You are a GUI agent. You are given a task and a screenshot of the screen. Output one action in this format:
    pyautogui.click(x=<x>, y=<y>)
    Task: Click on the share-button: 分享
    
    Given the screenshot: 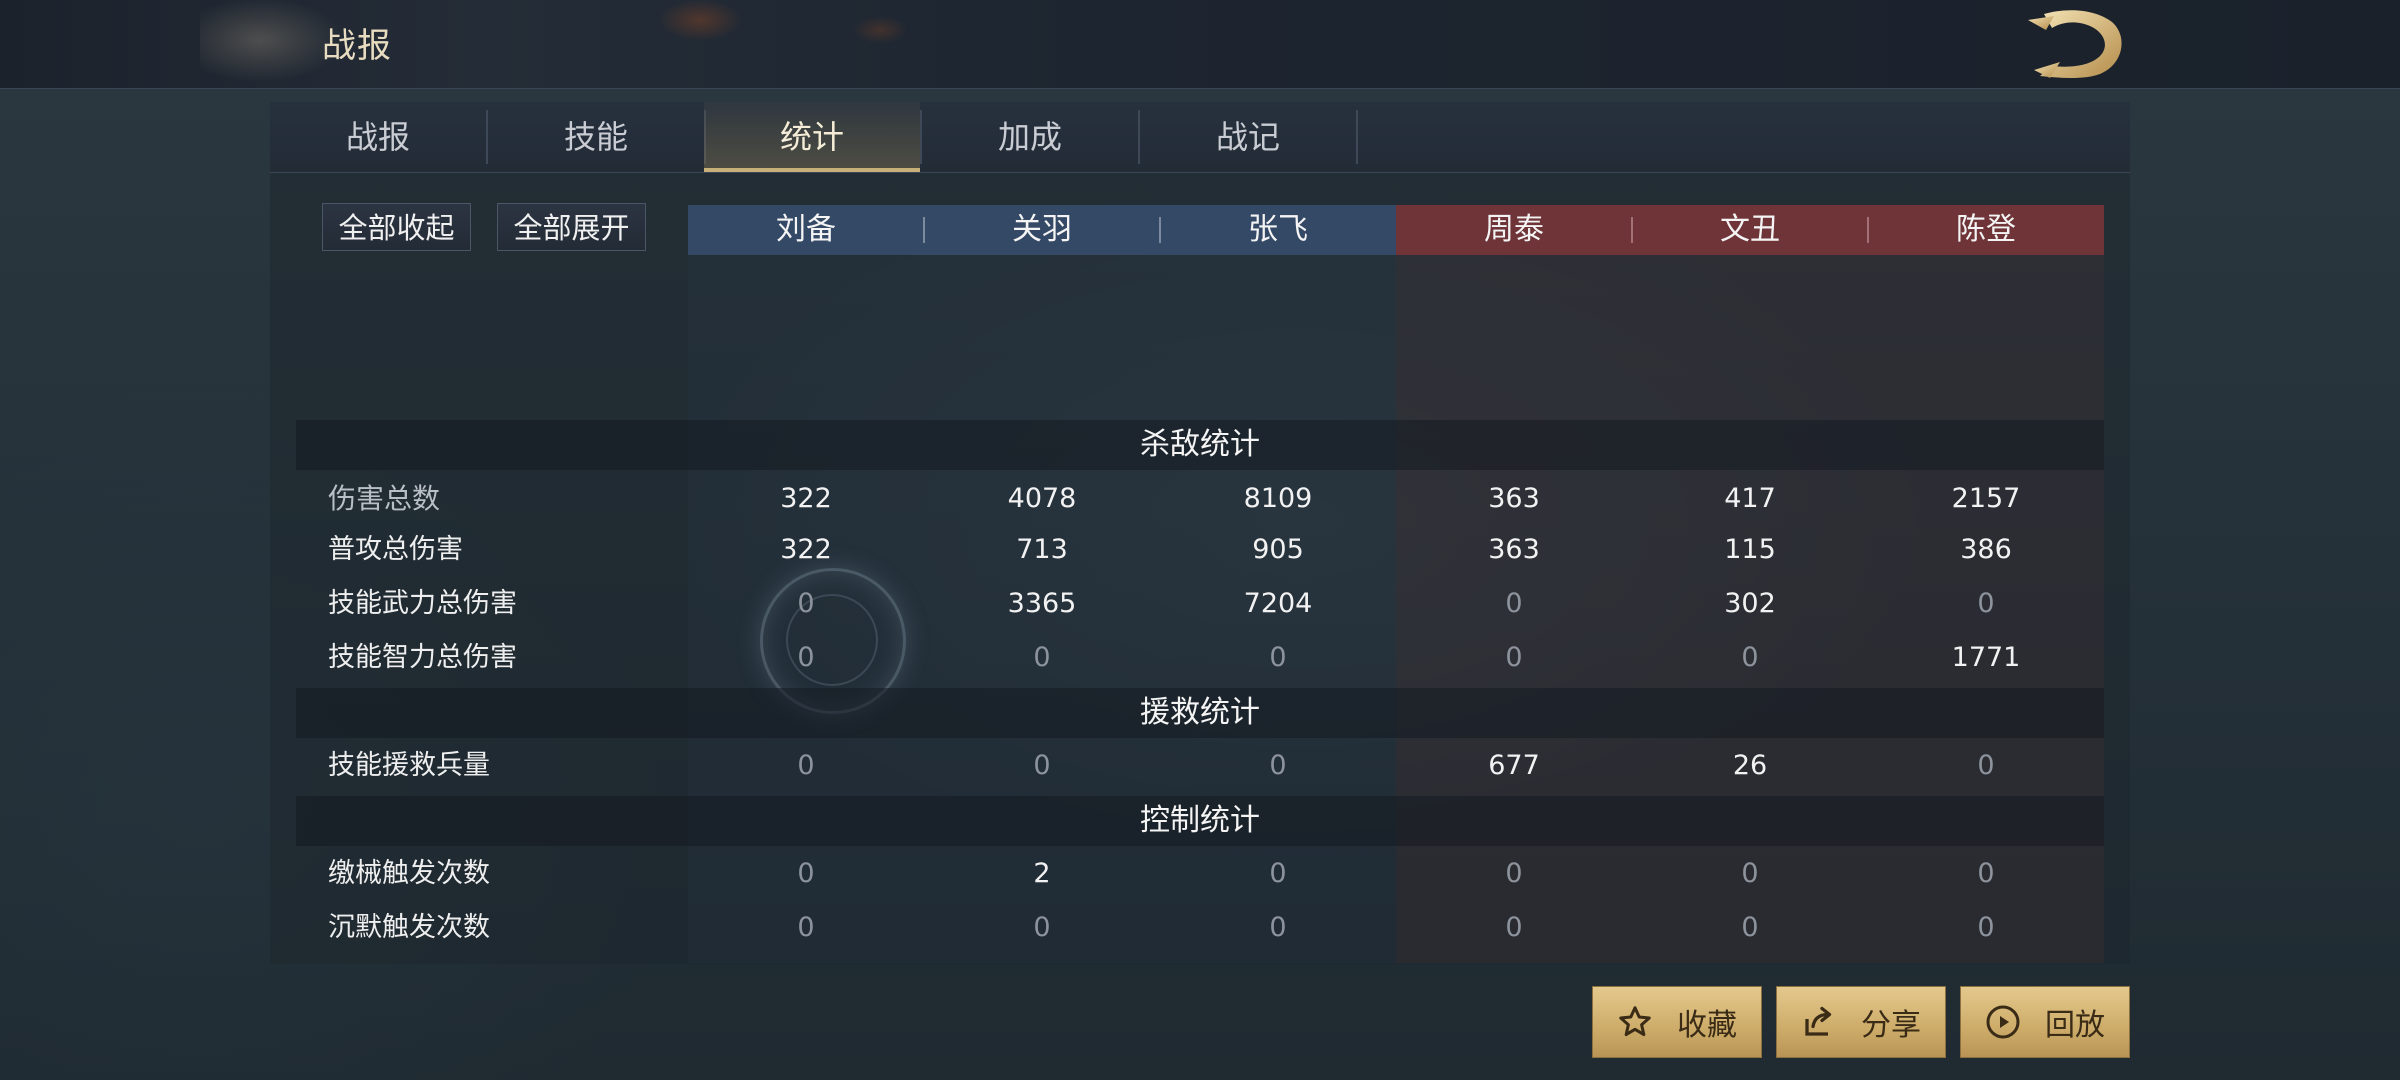 What is the action you would take?
    pyautogui.click(x=1861, y=1022)
    